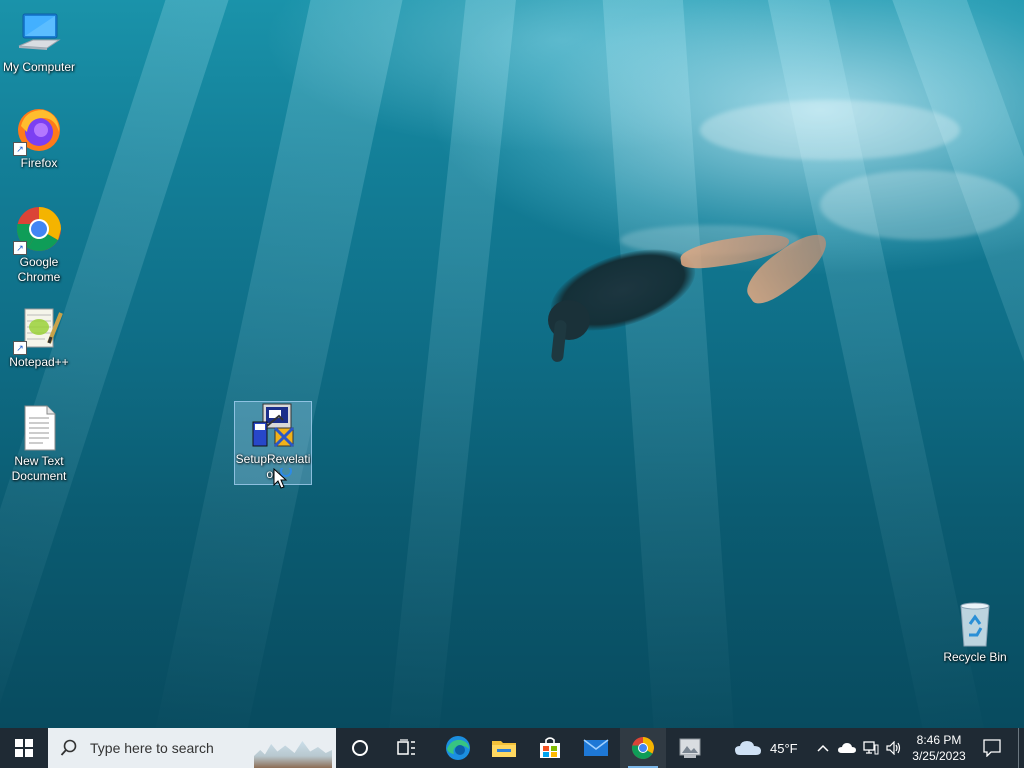 Image resolution: width=1024 pixels, height=768 pixels. Describe the element at coordinates (784, 748) in the screenshot. I see `weather-temperature: 45°F` at that location.